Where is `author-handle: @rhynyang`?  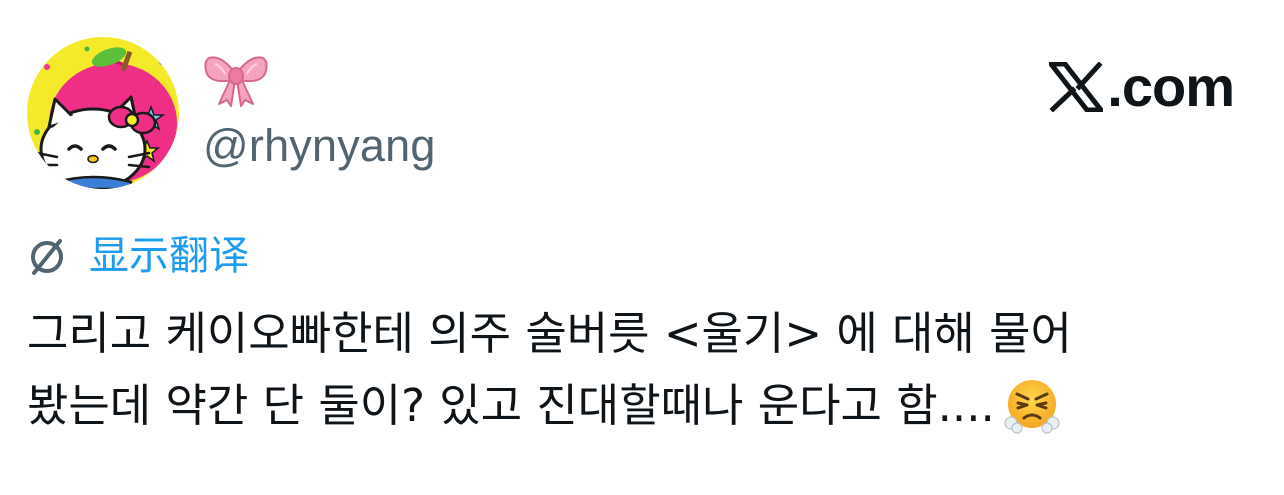 author-handle: @rhynyang is located at coordinates (319, 146).